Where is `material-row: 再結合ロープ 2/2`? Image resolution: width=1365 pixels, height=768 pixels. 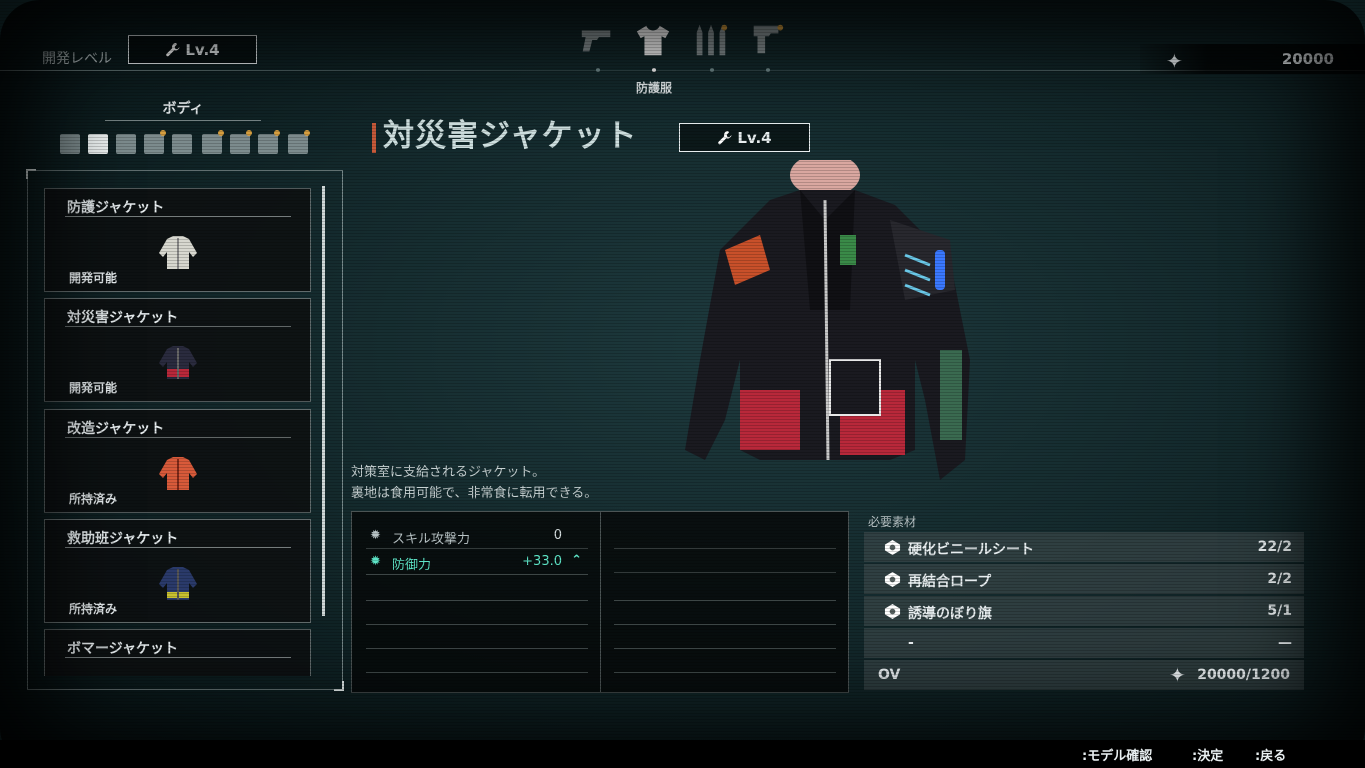 material-row: 再結合ロープ 2/2 is located at coordinates (1084, 579).